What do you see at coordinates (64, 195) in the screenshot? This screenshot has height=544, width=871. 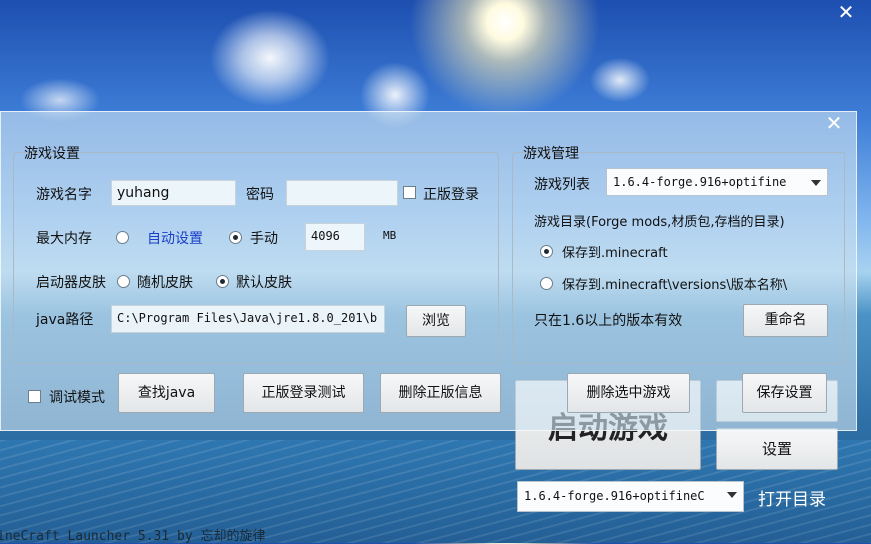 I see `name-label: 游戏名字` at bounding box center [64, 195].